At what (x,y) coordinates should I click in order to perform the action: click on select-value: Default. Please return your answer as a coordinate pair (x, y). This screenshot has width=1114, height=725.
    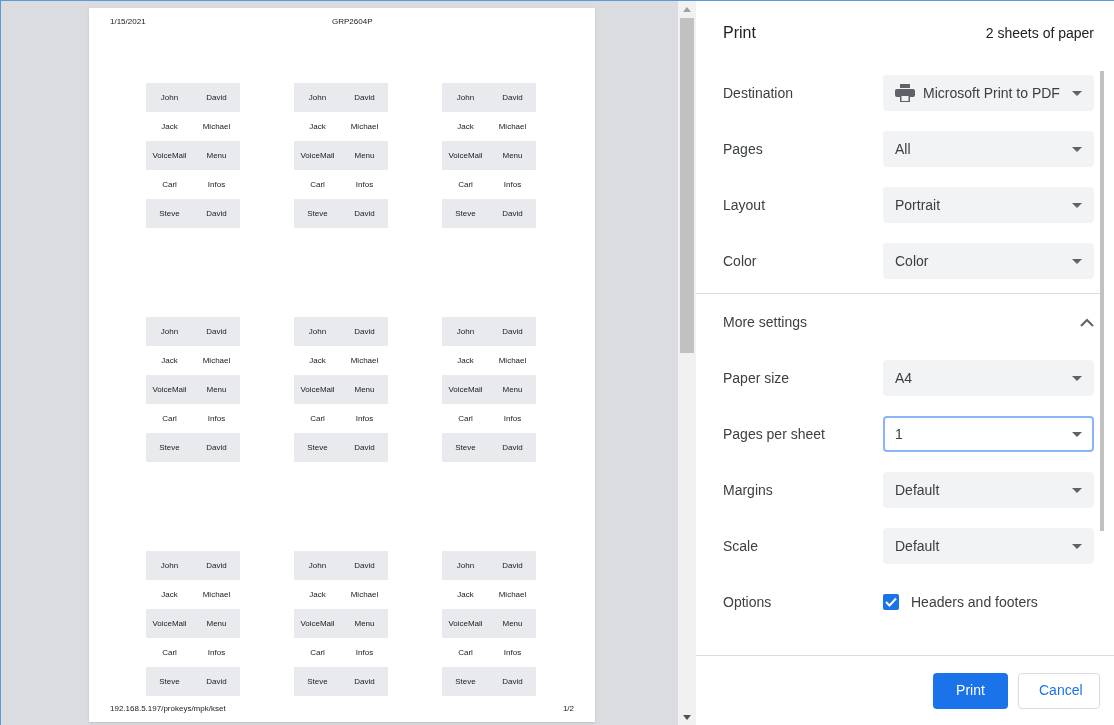
    Looking at the image, I should click on (918, 546).